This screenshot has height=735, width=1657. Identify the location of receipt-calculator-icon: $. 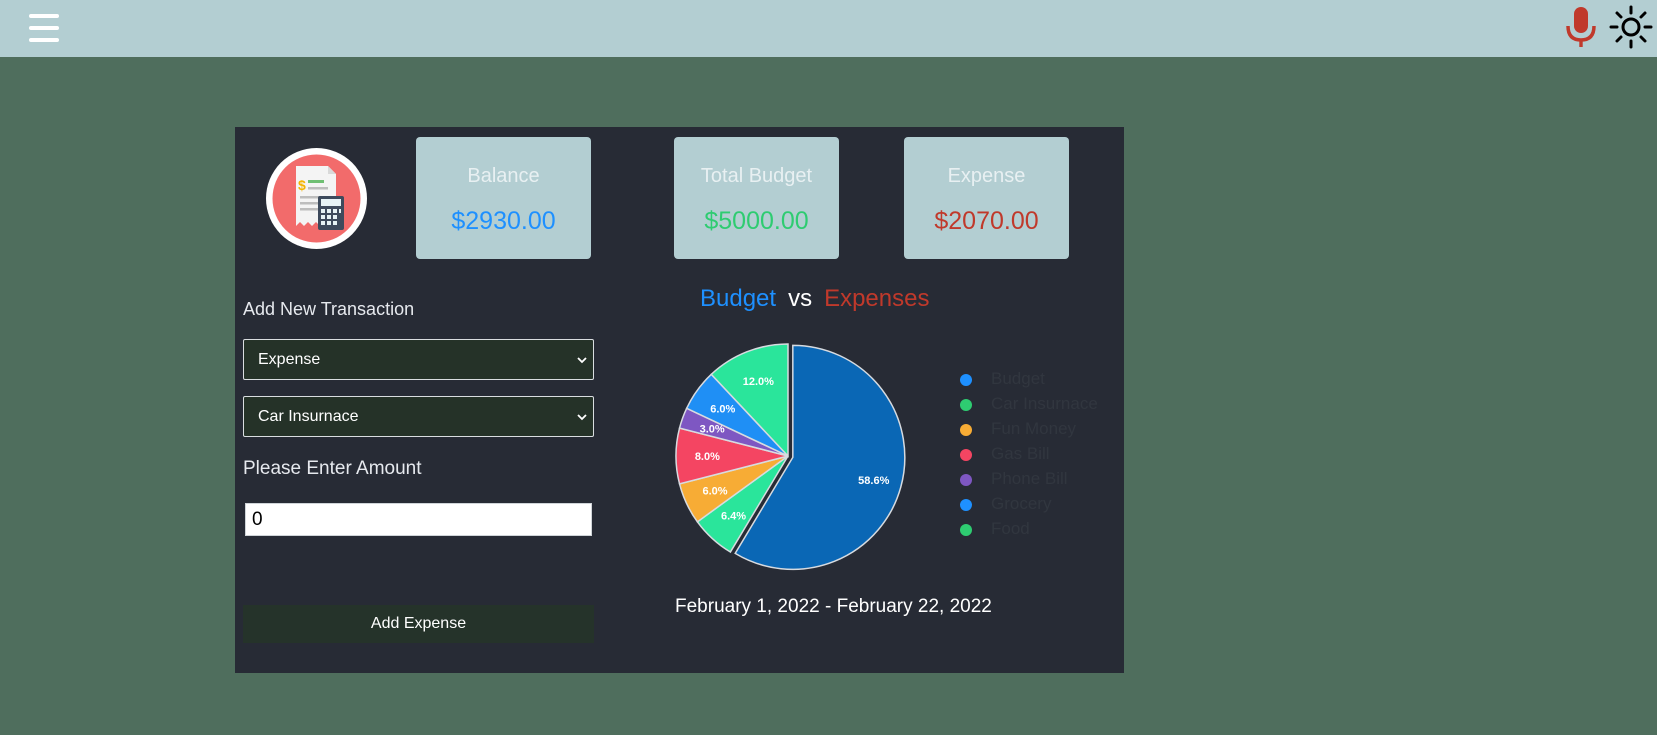
(316, 198).